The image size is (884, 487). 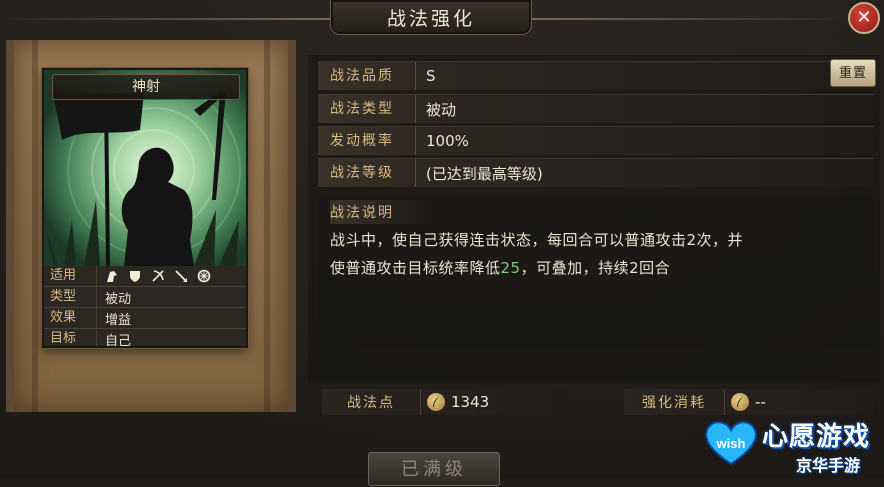 I want to click on tactic-attributes: 适用 类型 被动 效果 增益 目标 自己, so click(x=145, y=306).